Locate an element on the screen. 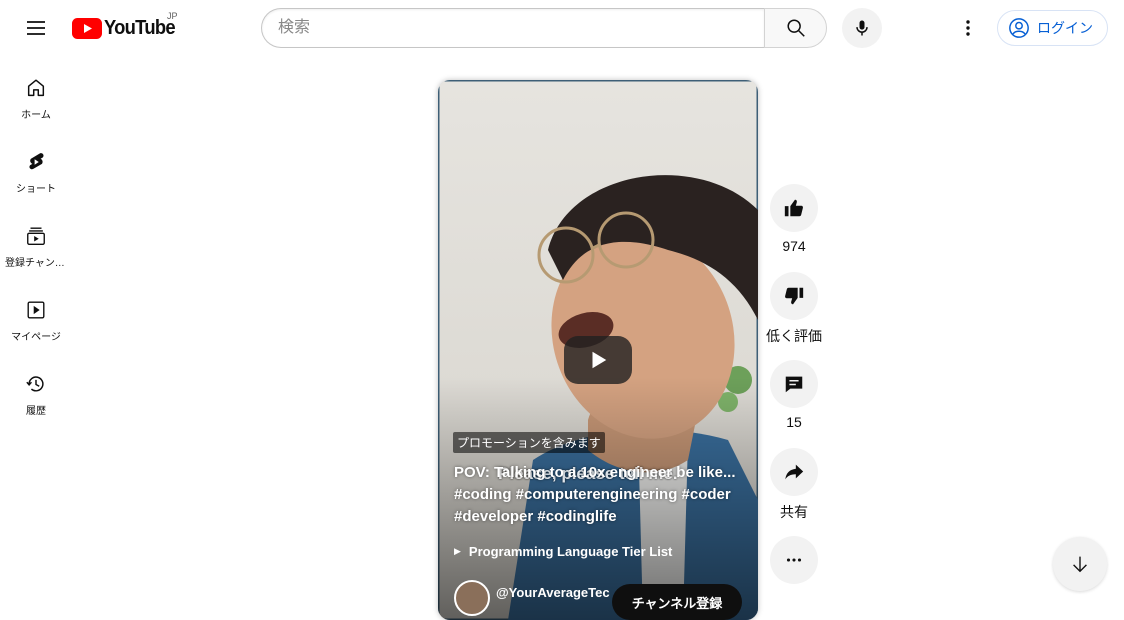 This screenshot has height=620, width=1124. subscribe-button: チャンネル登録 is located at coordinates (677, 602).